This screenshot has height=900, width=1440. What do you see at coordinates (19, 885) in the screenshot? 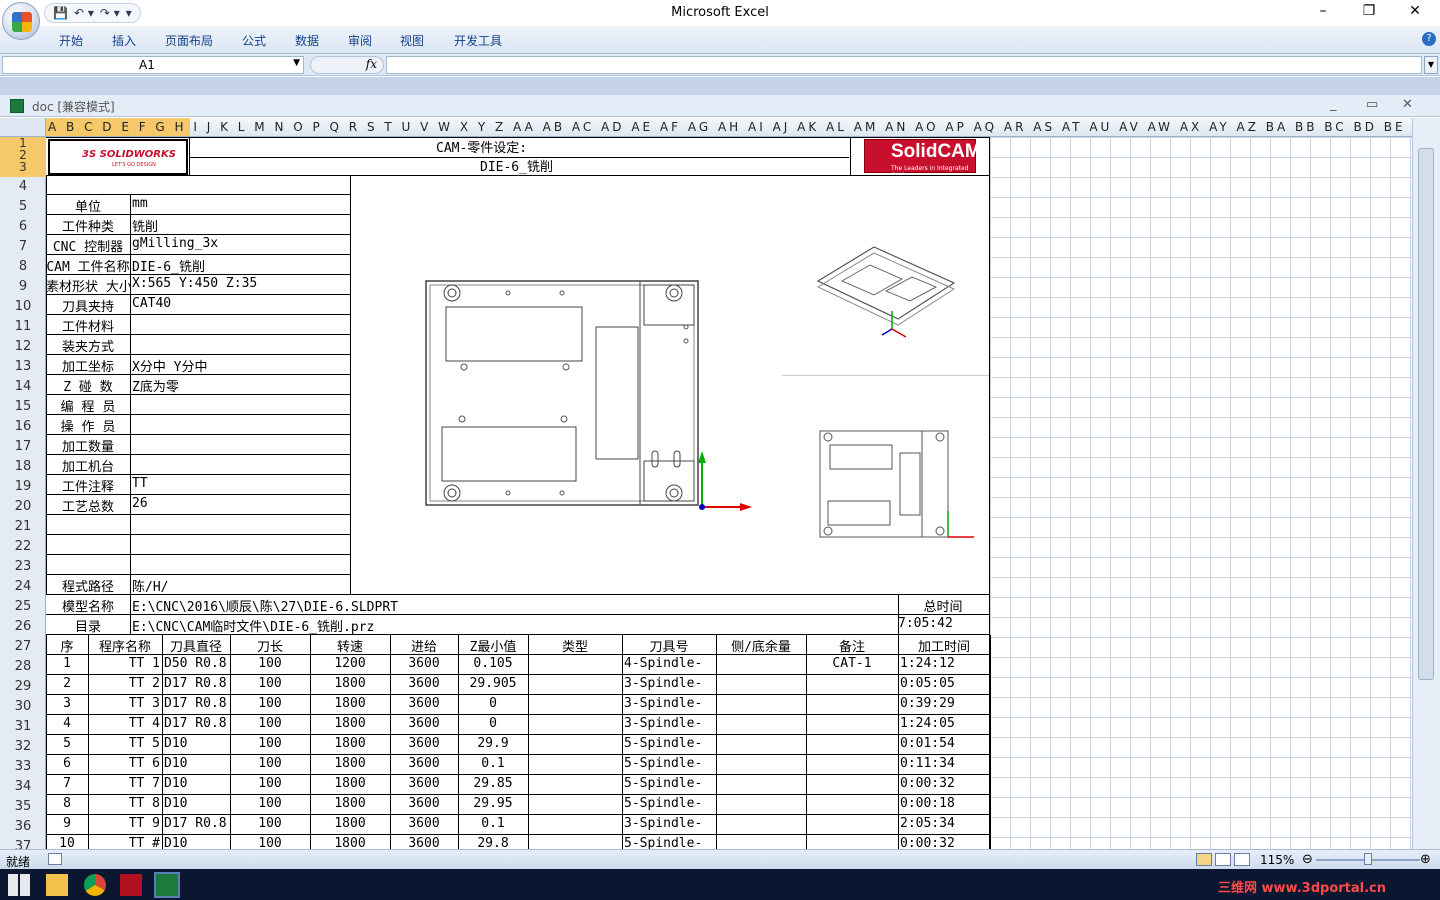
I see `windows-start-icon` at bounding box center [19, 885].